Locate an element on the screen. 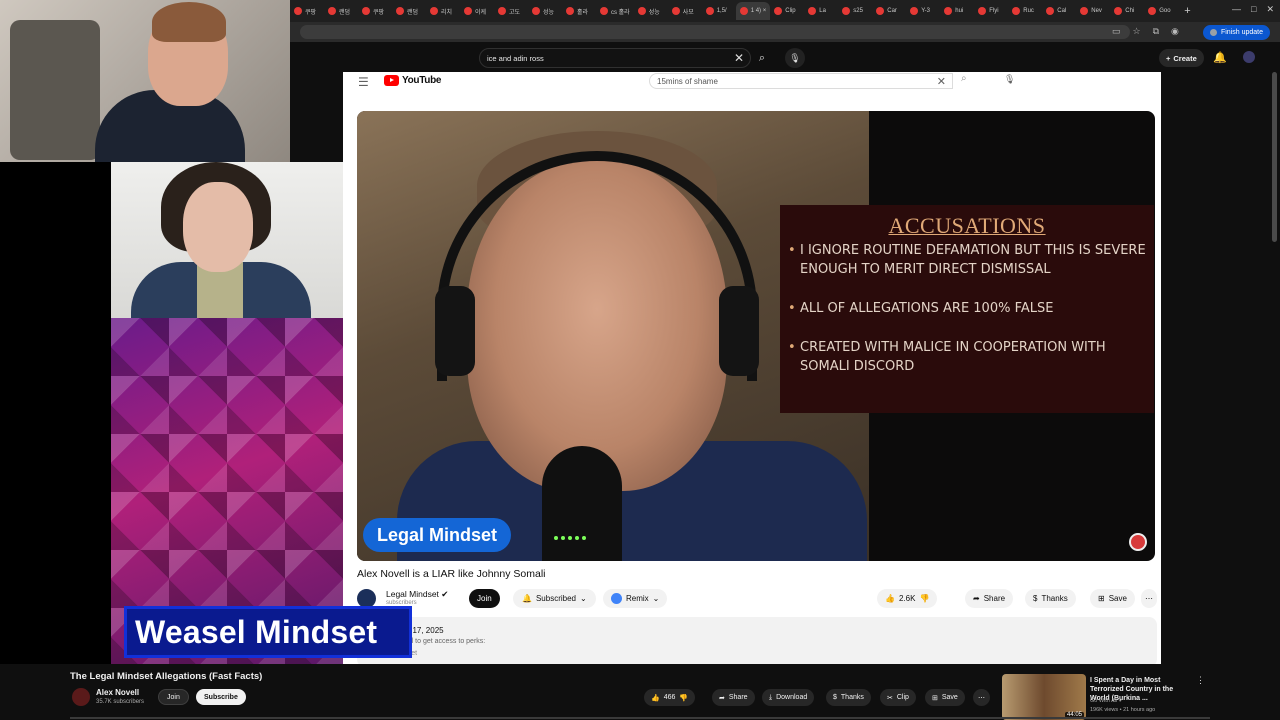 The height and width of the screenshot is (720, 1280). recommended-thumbnail: 44:05 is located at coordinates (1044, 697).